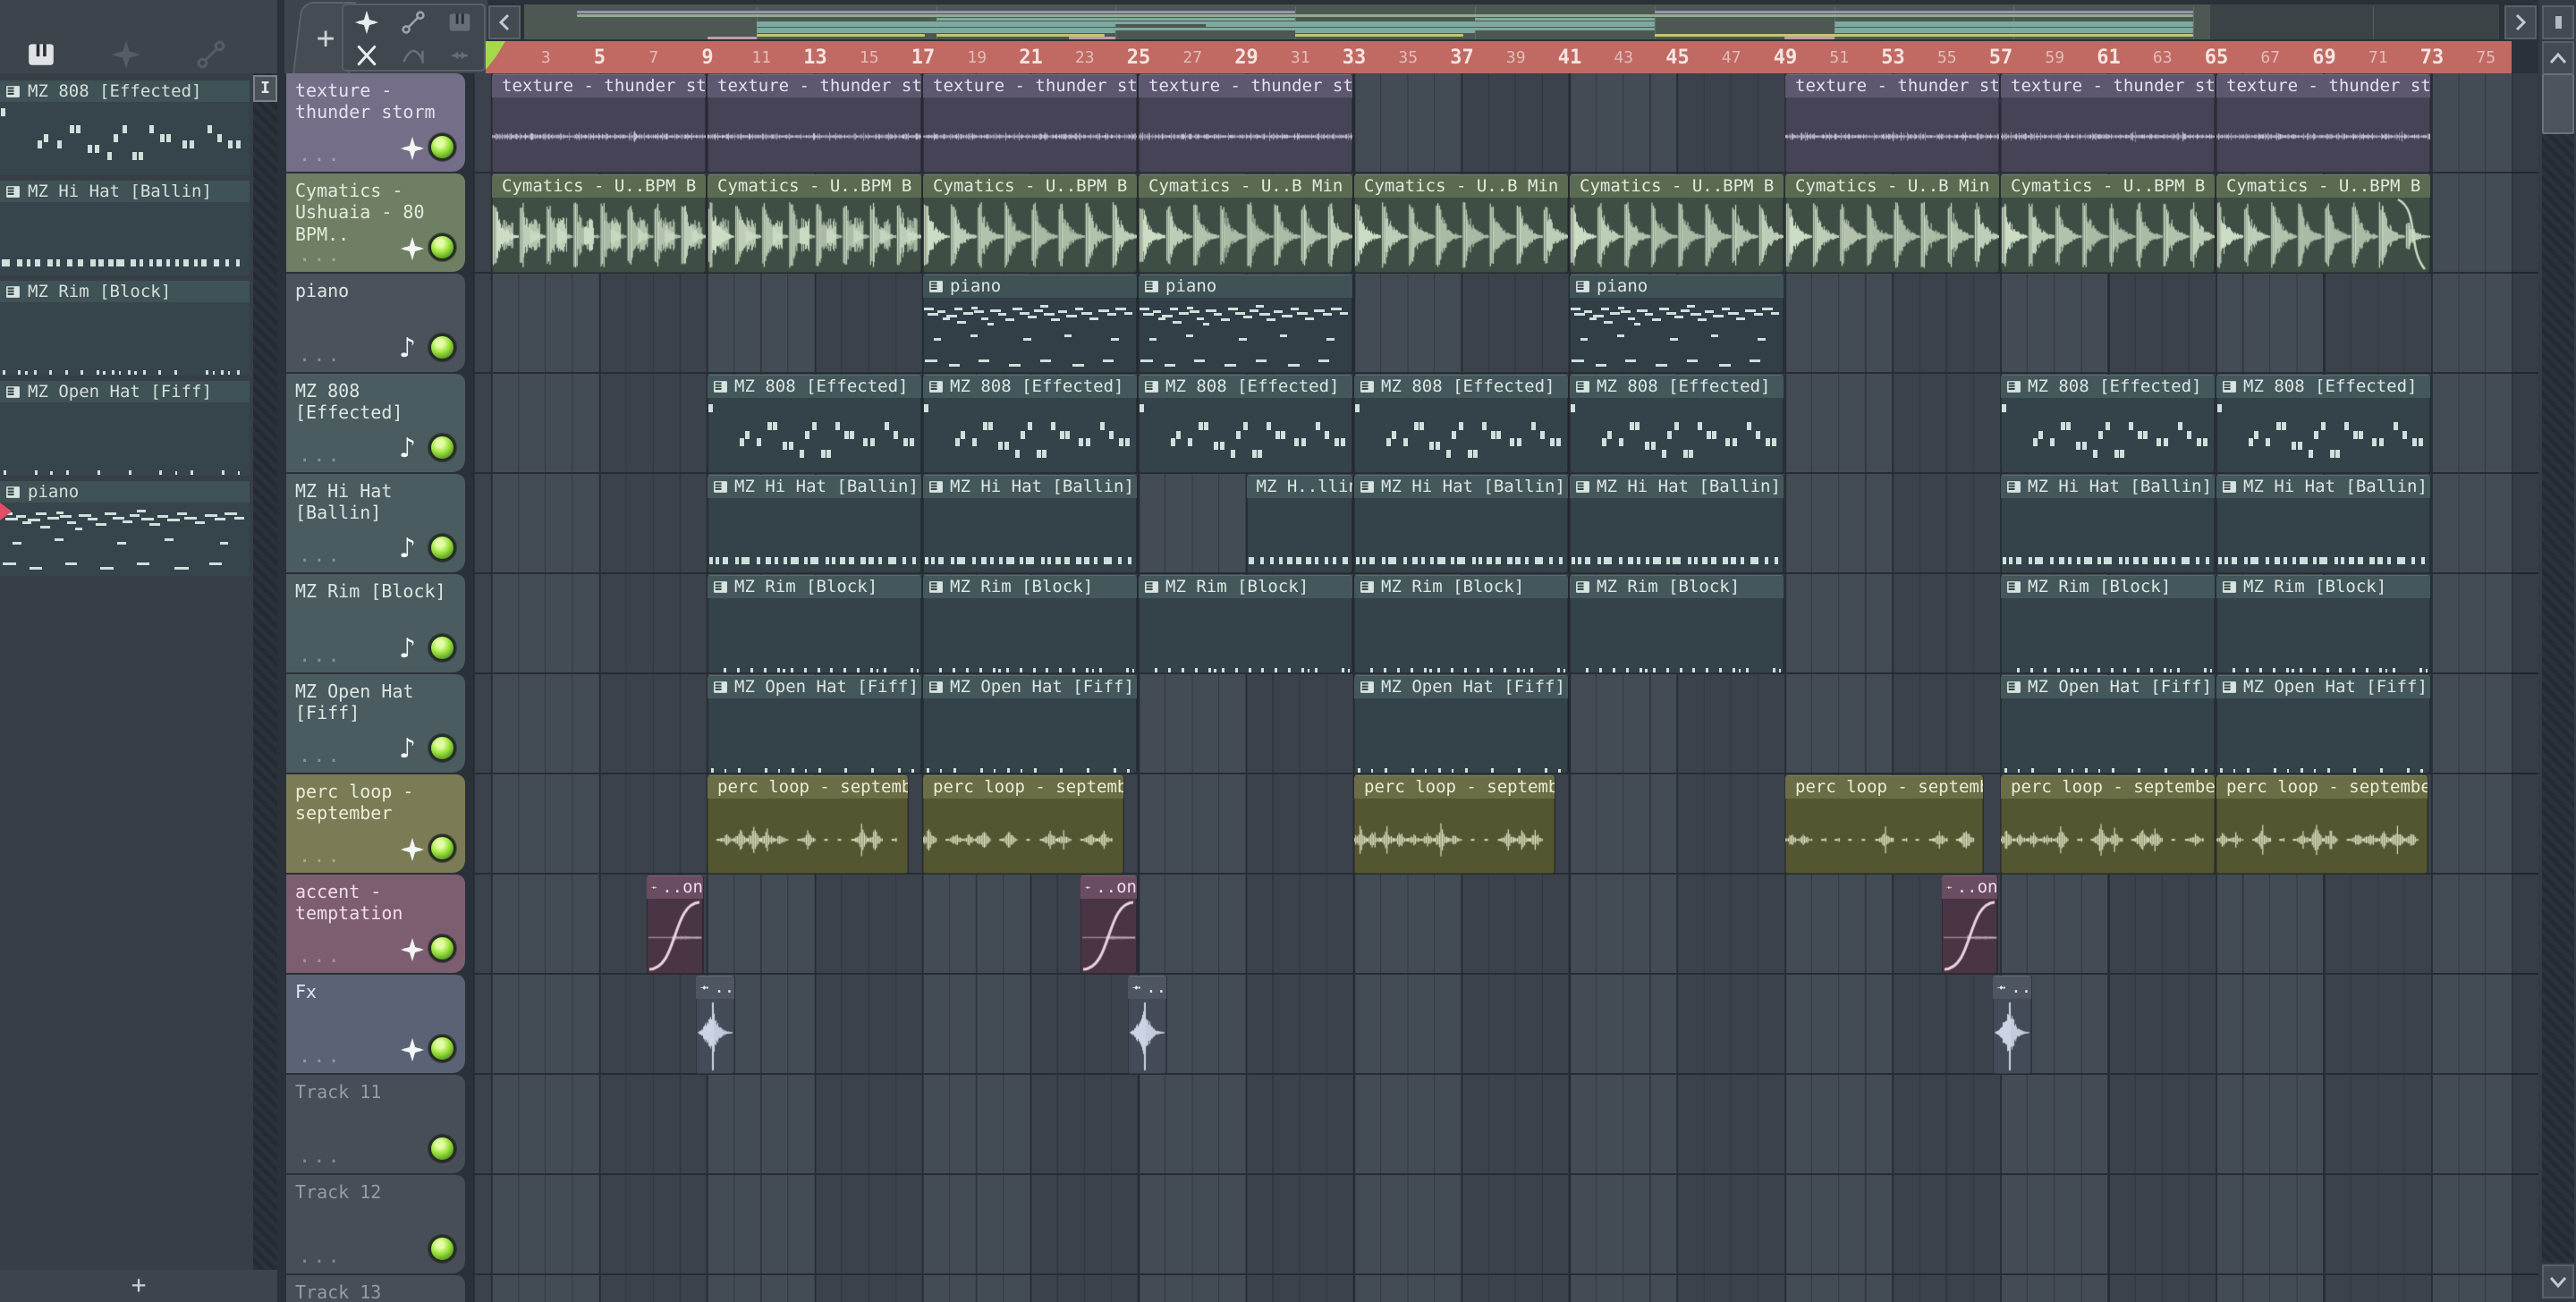  I want to click on tool-cut-icon, so click(367, 55).